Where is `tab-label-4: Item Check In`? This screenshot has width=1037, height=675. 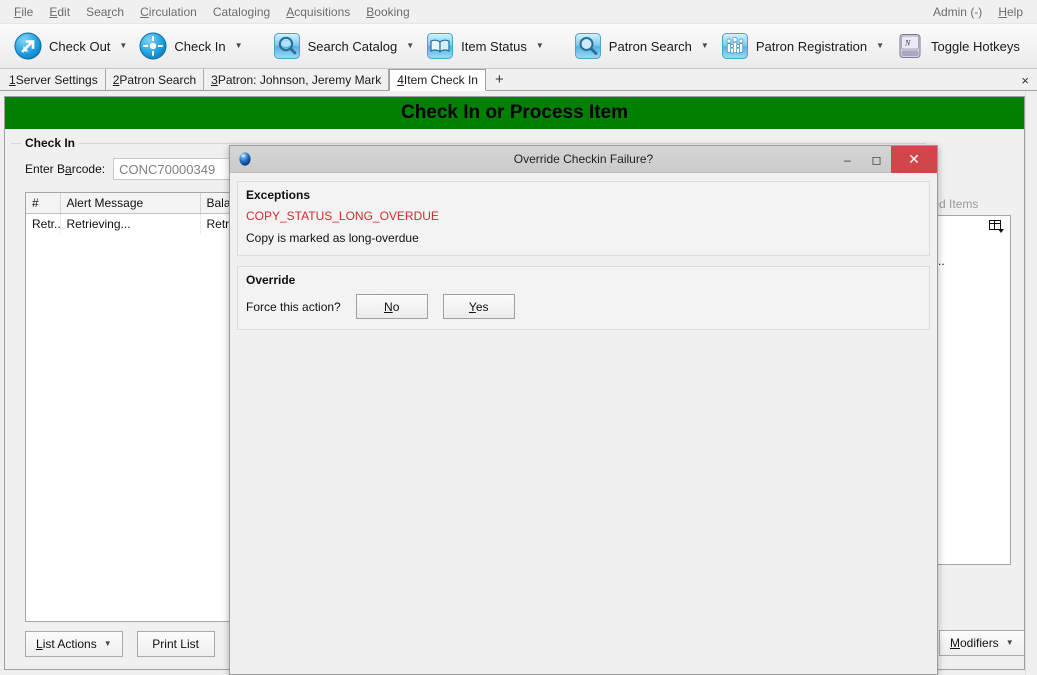 tab-label-4: Item Check In is located at coordinates (440, 80).